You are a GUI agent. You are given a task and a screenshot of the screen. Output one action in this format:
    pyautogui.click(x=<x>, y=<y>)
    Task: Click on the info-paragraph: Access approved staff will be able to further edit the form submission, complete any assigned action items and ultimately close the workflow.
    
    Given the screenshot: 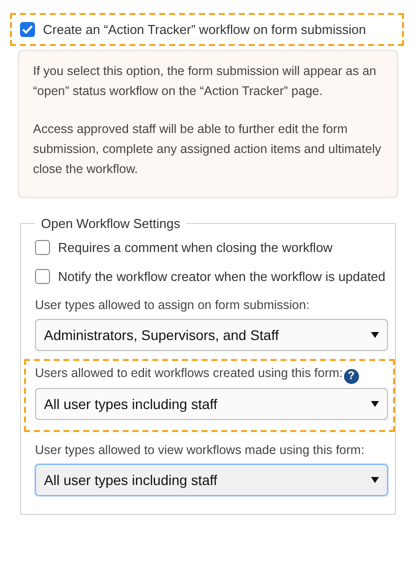 What is the action you would take?
    pyautogui.click(x=207, y=149)
    